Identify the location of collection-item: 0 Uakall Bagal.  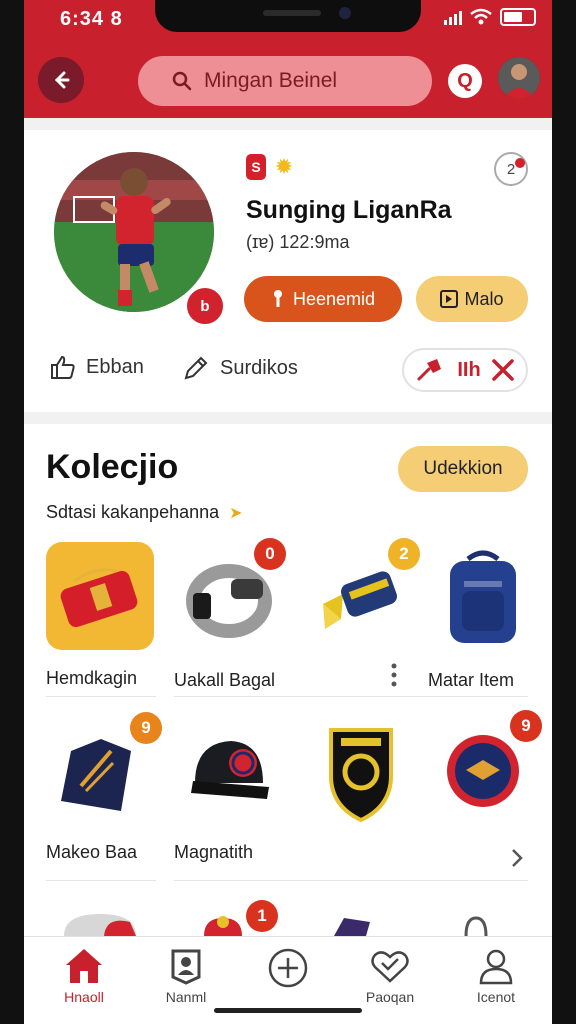
(230, 614).